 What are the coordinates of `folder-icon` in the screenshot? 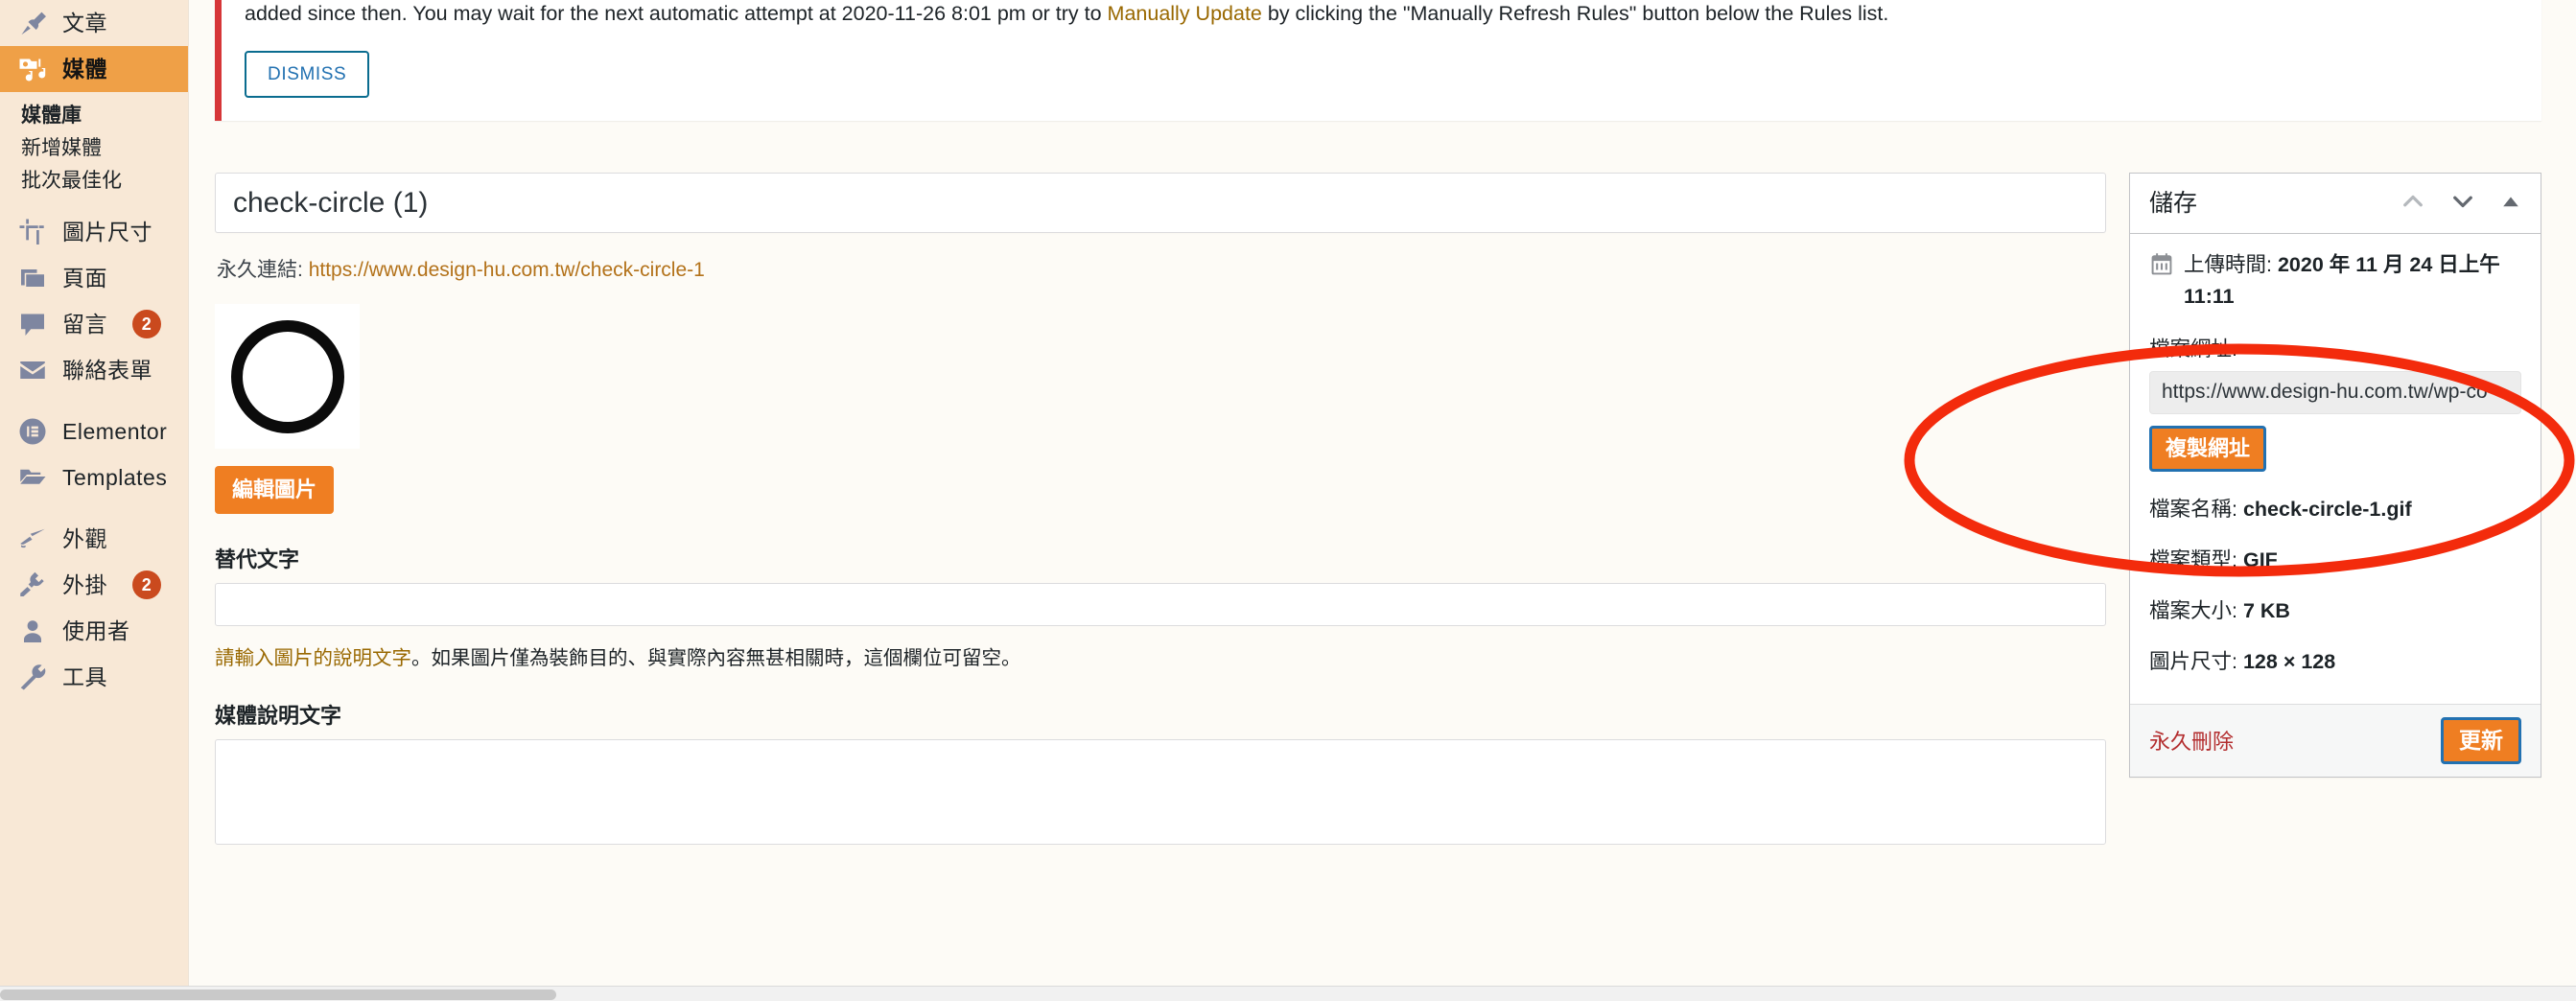 It's located at (32, 477).